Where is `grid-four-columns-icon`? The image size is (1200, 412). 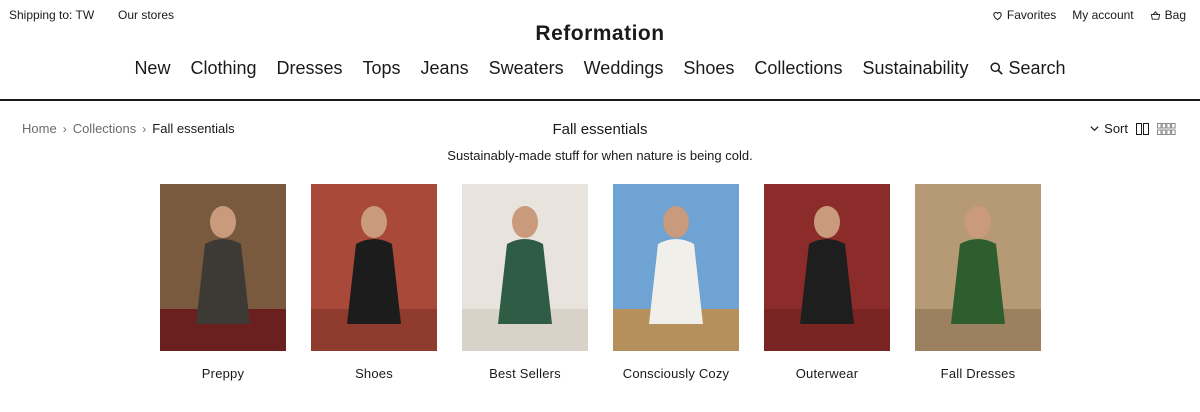
grid-four-columns-icon is located at coordinates (1166, 128).